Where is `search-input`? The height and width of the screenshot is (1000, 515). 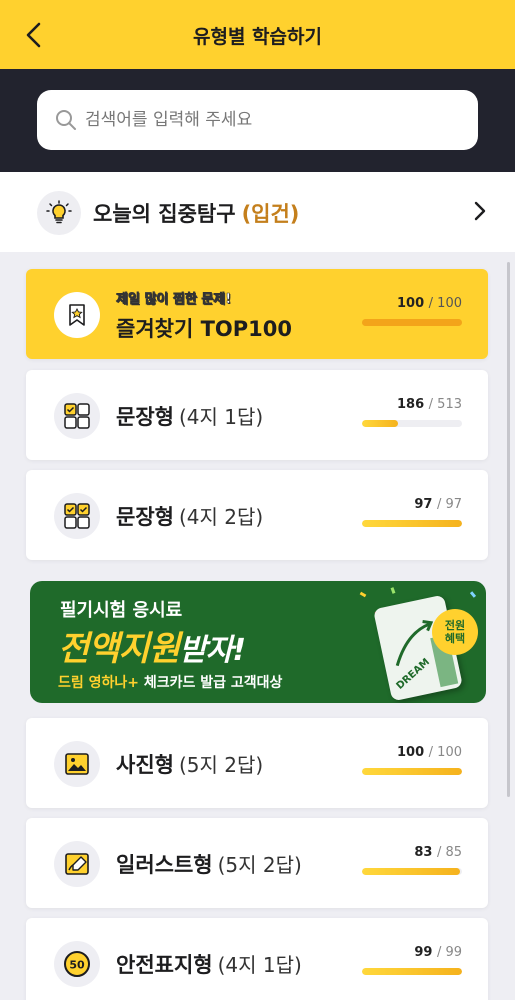 search-input is located at coordinates (265, 120).